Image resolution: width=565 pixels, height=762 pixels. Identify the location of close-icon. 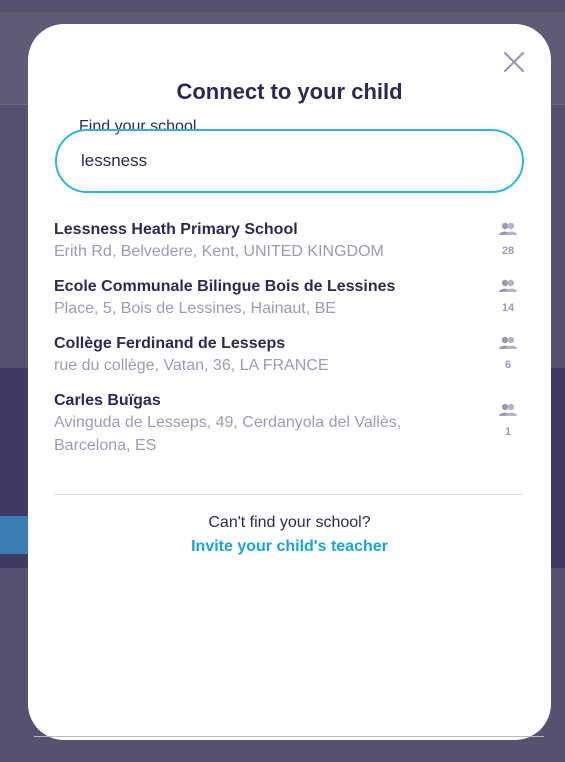
(514, 62).